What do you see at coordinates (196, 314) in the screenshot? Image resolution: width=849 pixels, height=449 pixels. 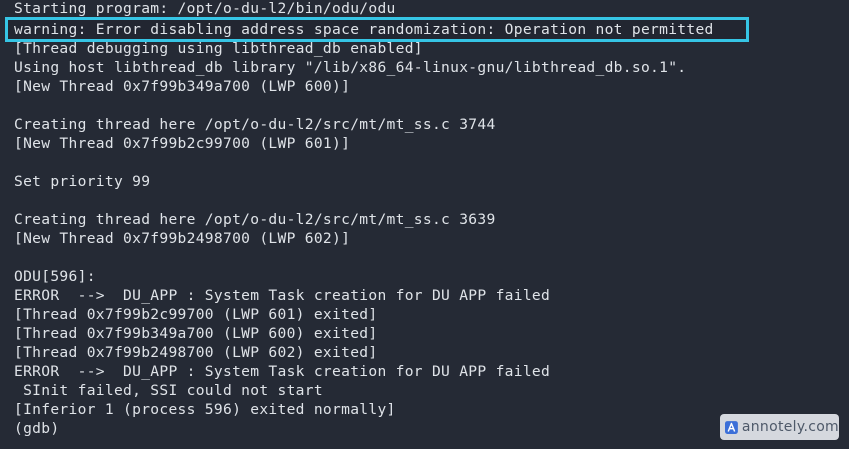 I see `terminal-line: [Thread 0x7f99b2c99700 (LWP 601) exited]` at bounding box center [196, 314].